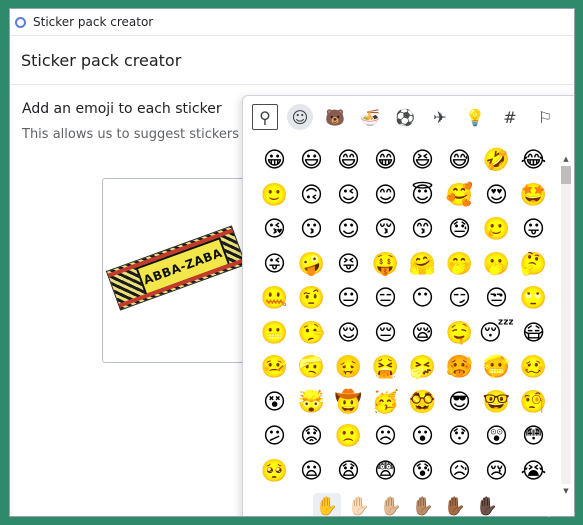 This screenshot has width=583, height=525. What do you see at coordinates (327, 504) in the screenshot?
I see `skin-tone-option: ✋` at bounding box center [327, 504].